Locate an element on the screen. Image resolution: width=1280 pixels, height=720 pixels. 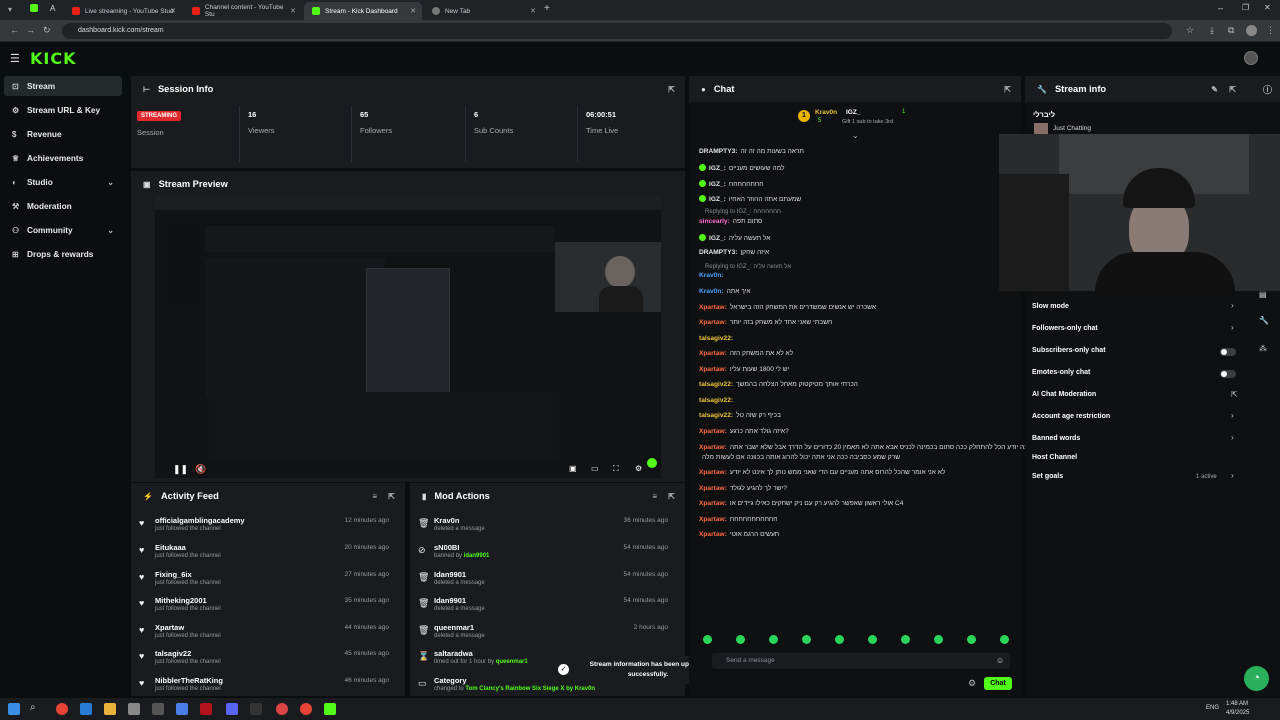
tab-menu-icon: ▾ is located at coordinates (10, 9).